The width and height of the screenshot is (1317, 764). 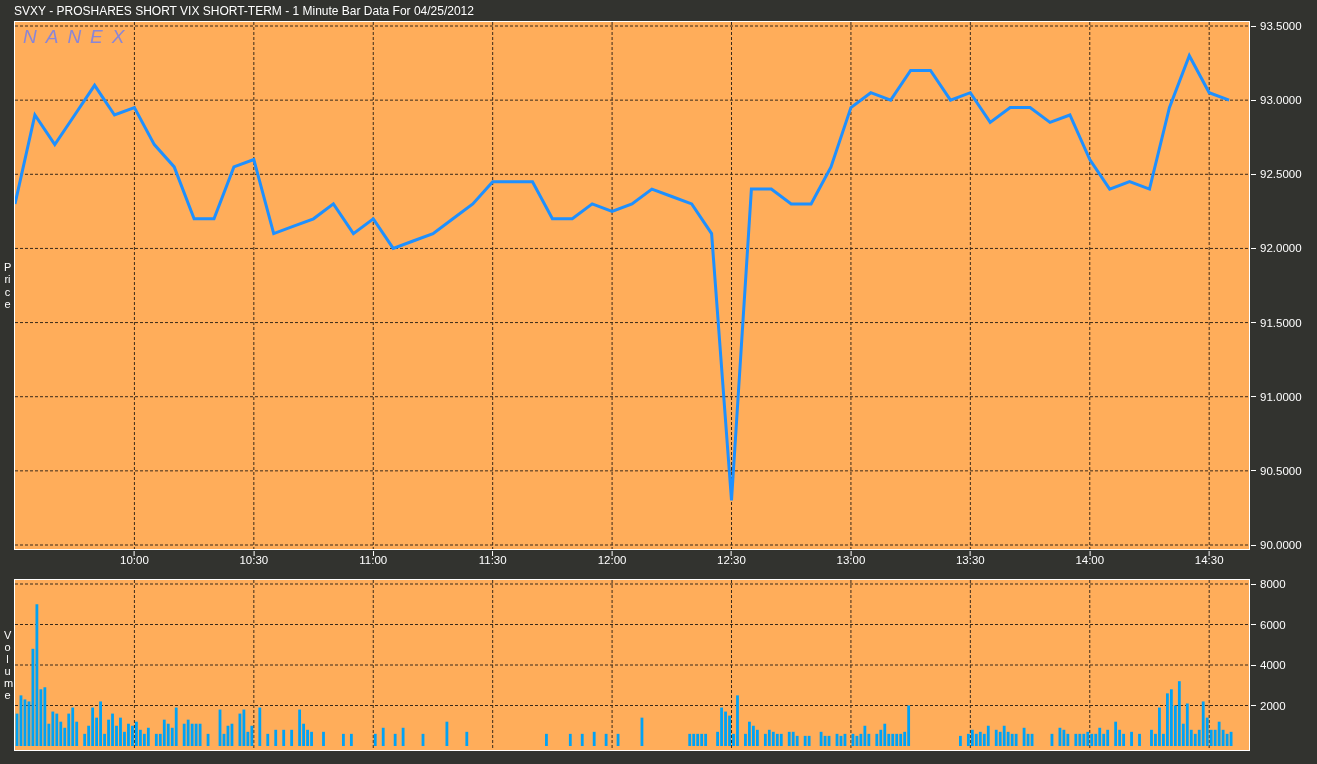 What do you see at coordinates (970, 560) in the screenshot?
I see `time-tick-label: 13:30` at bounding box center [970, 560].